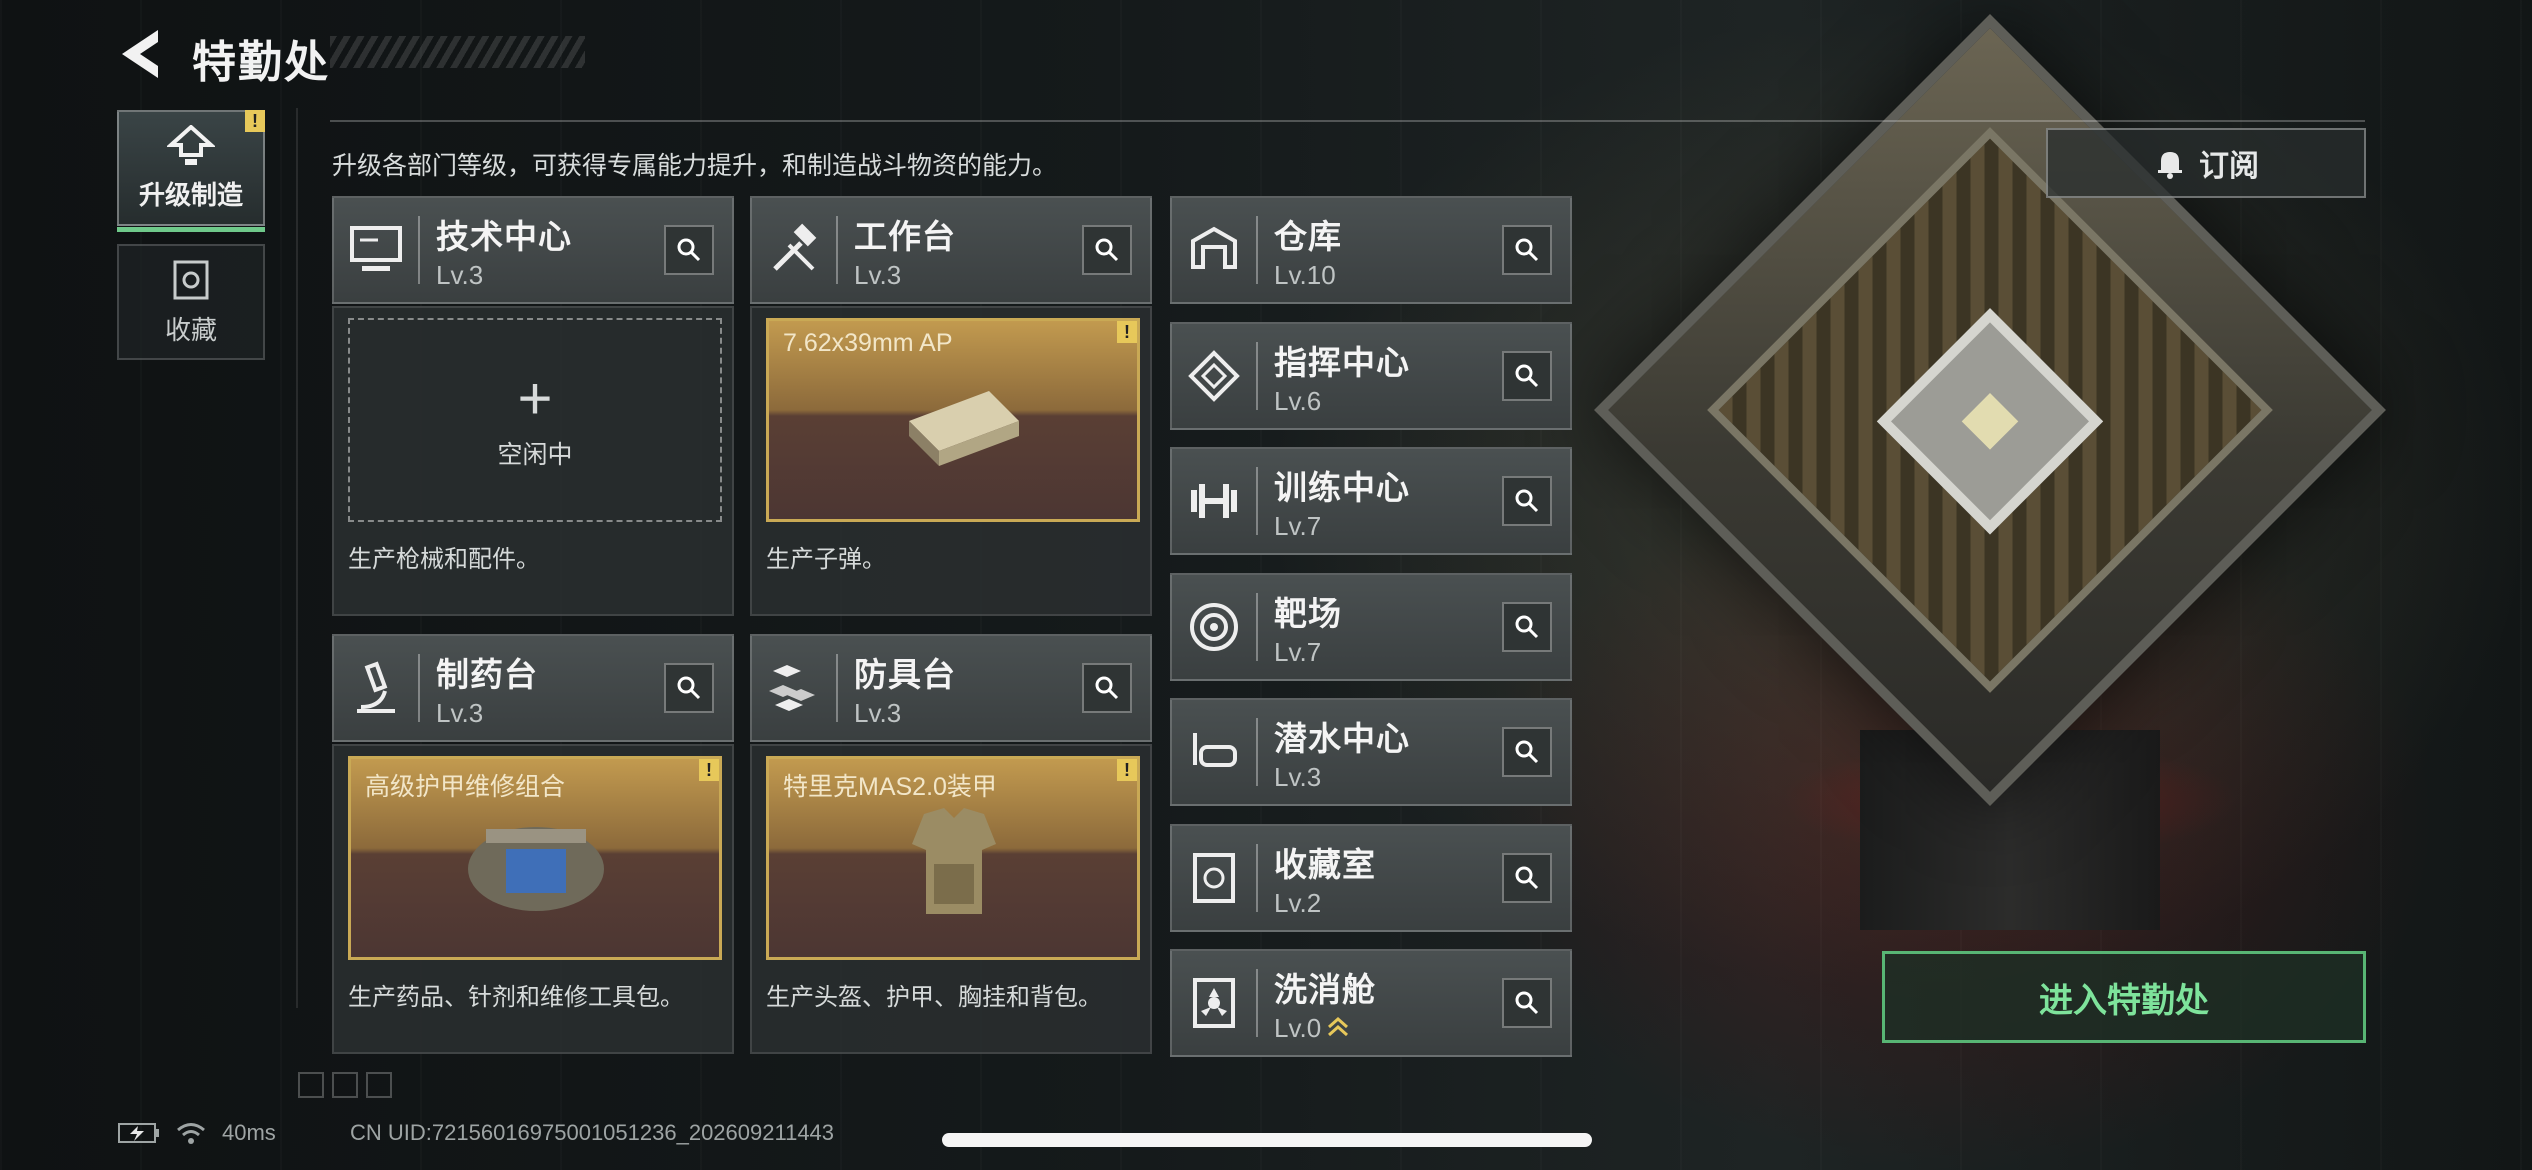 Image resolution: width=2532 pixels, height=1170 pixels. What do you see at coordinates (376, 248) in the screenshot?
I see `computer-icon` at bounding box center [376, 248].